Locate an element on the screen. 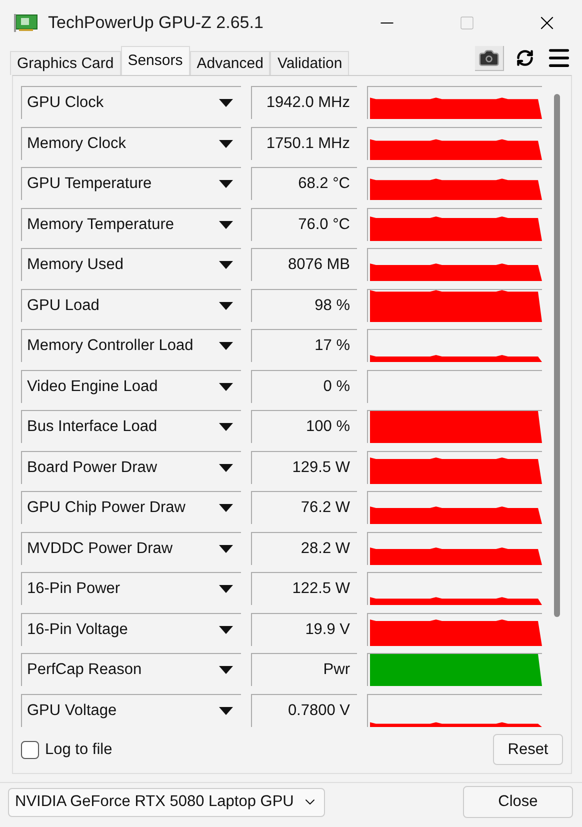  reset-button: Reset is located at coordinates (528, 749).